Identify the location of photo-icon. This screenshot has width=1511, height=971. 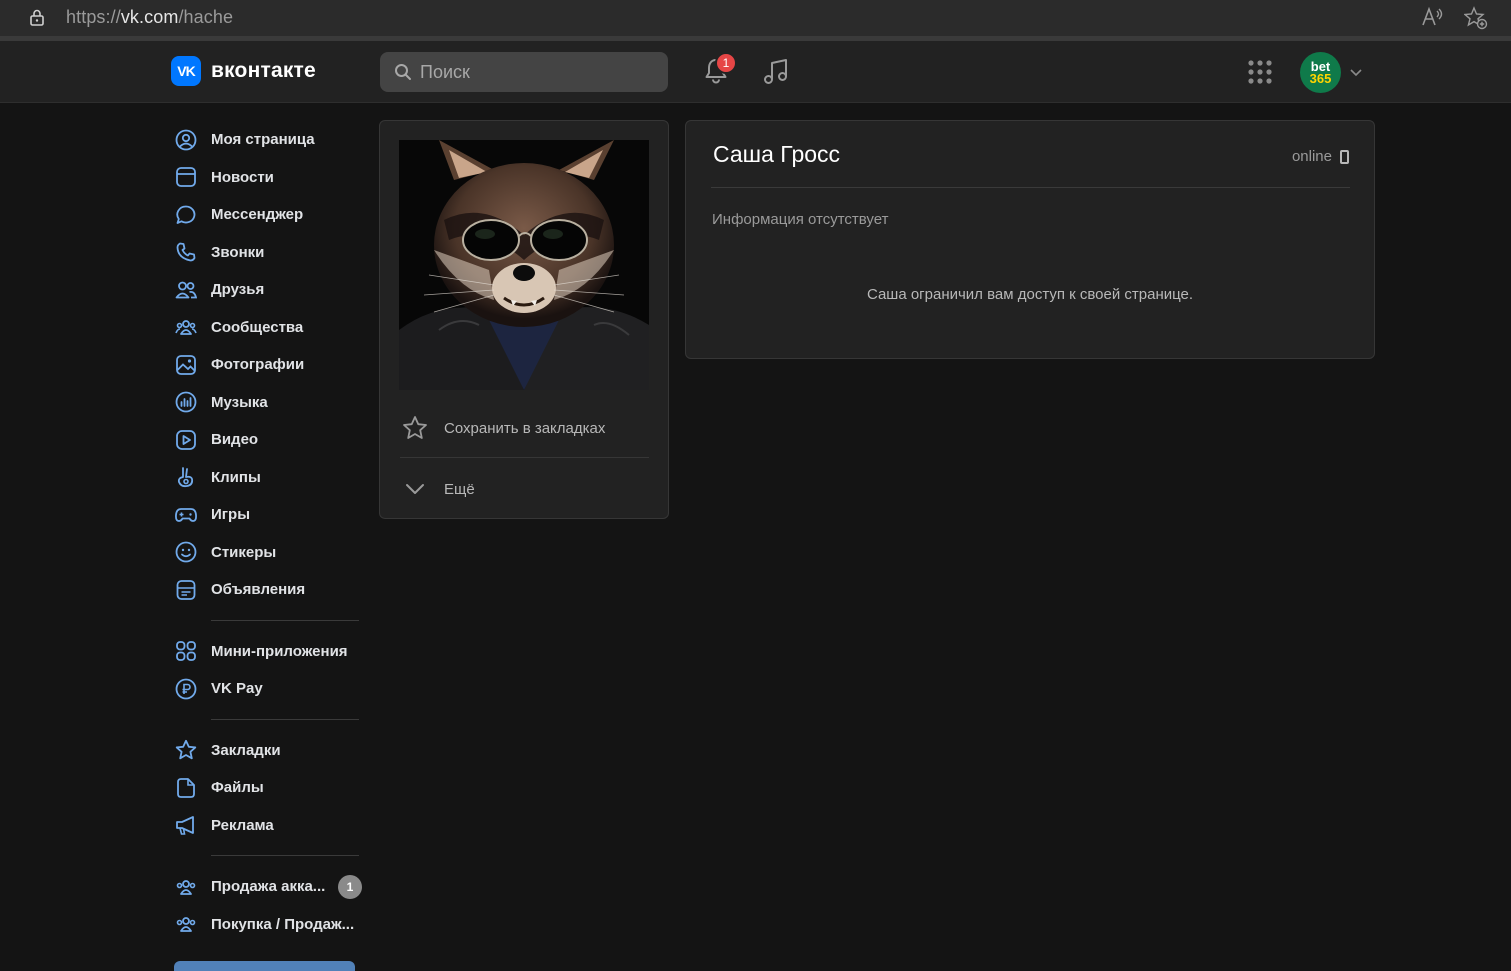
(186, 364).